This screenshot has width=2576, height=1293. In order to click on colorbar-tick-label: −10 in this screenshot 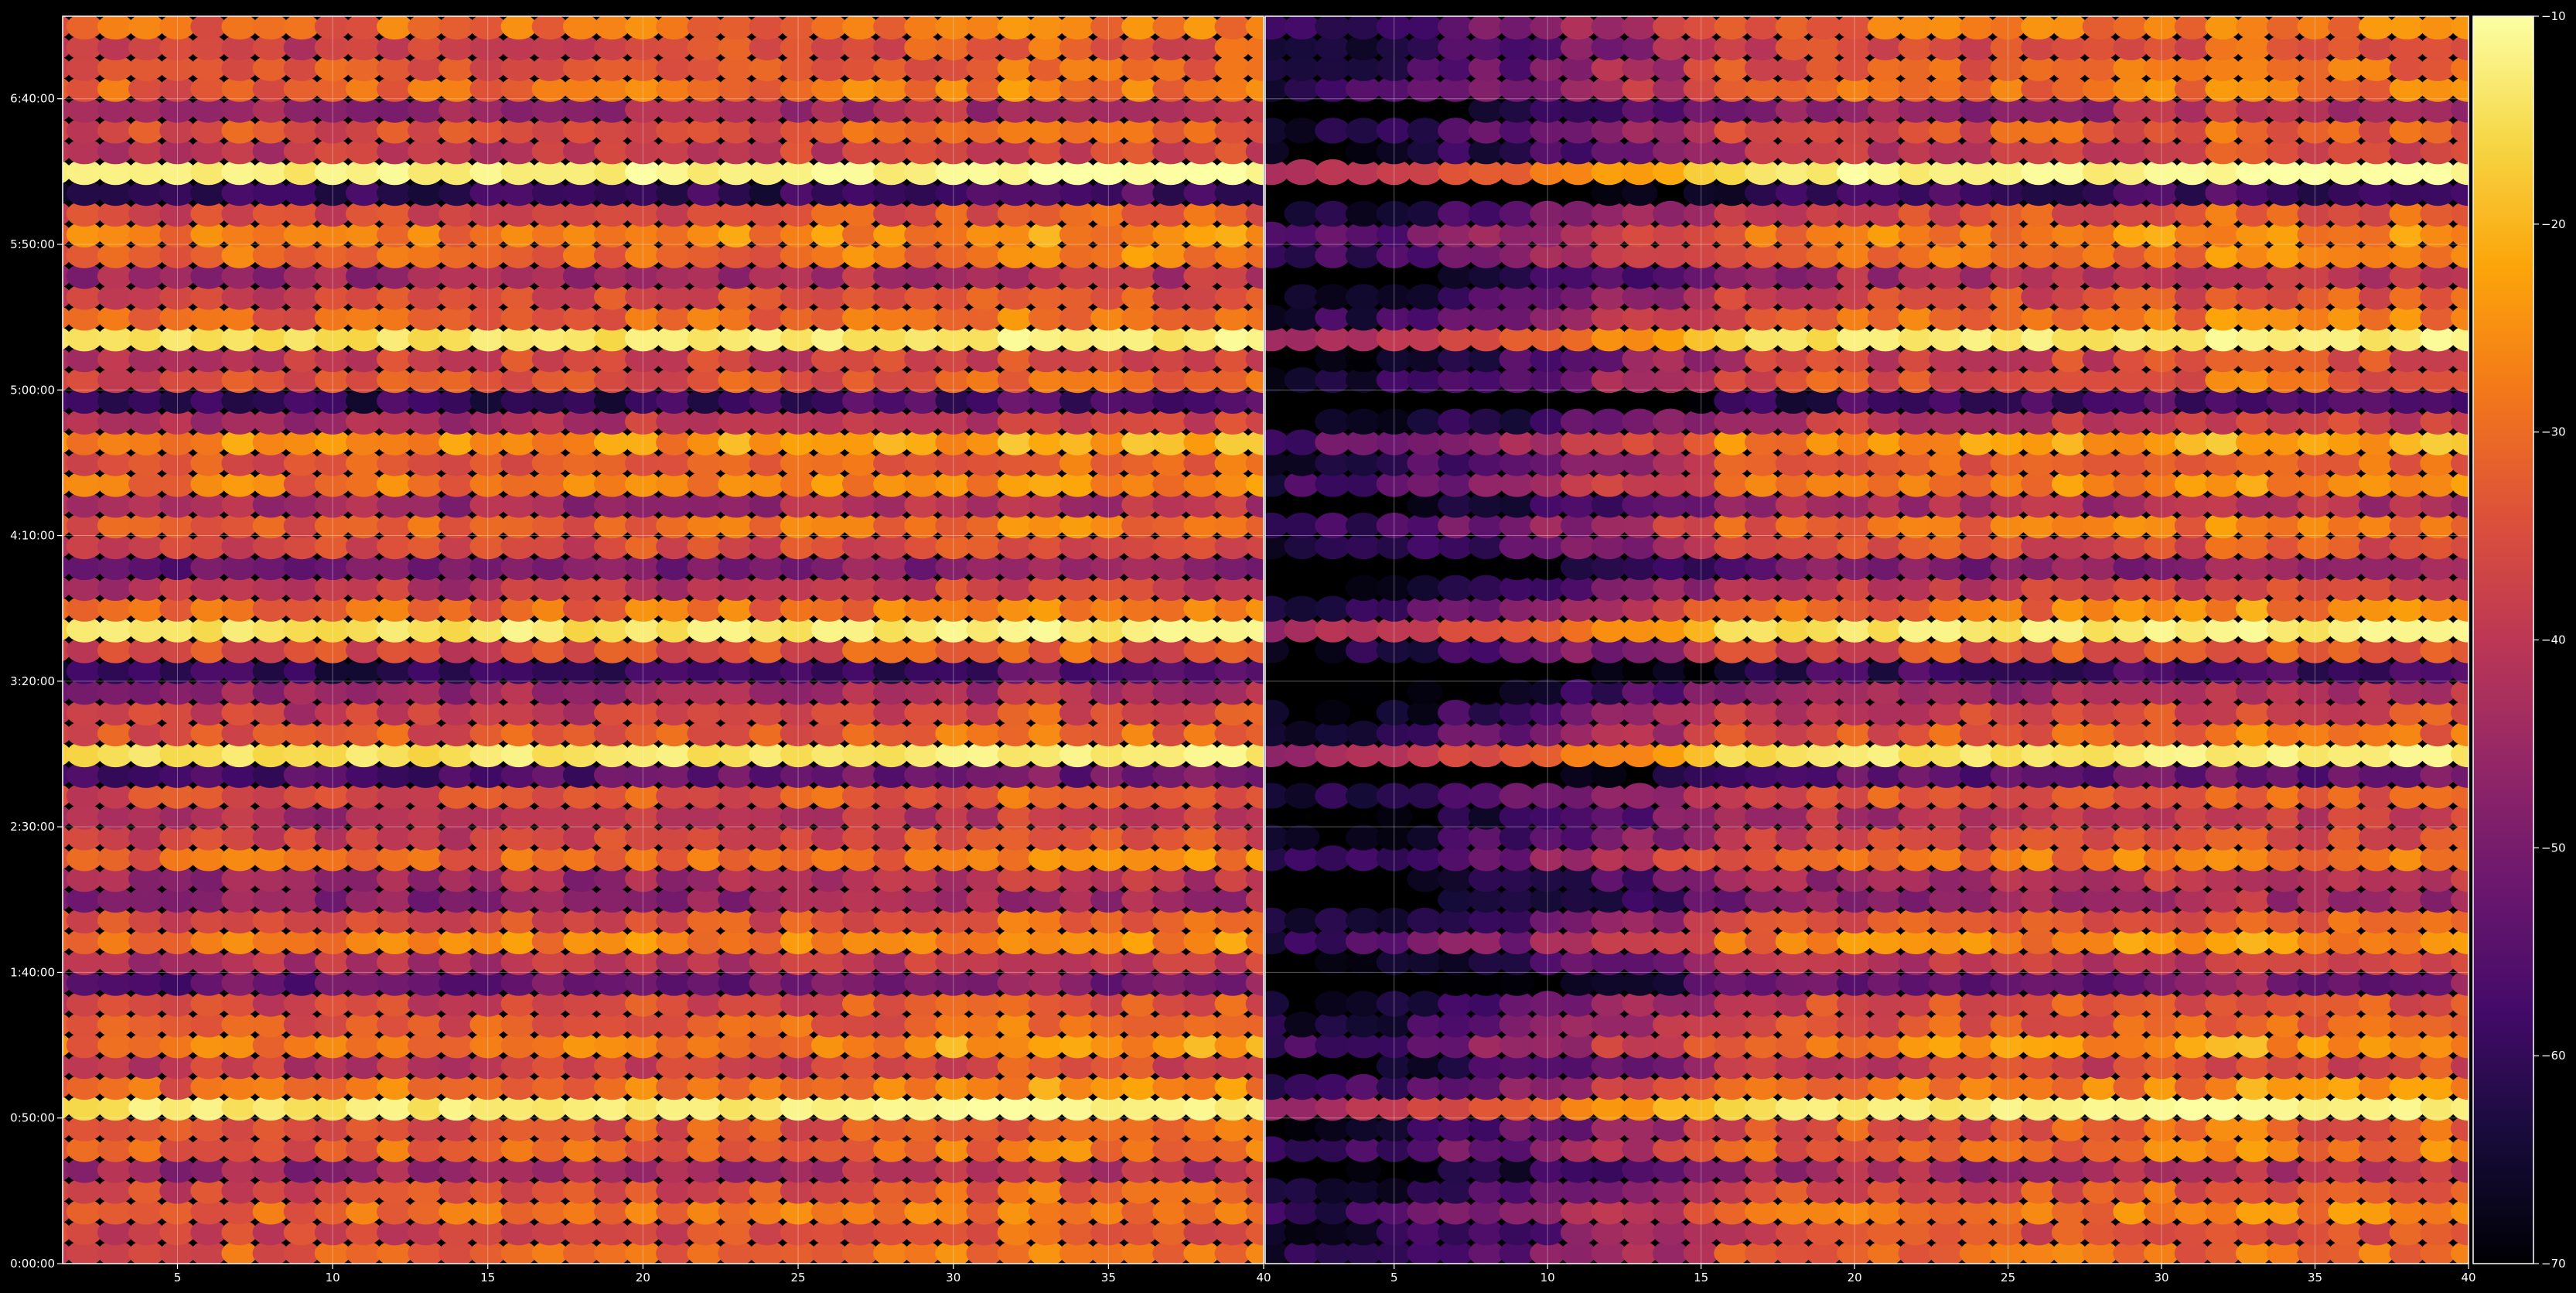, I will do `click(2553, 16)`.